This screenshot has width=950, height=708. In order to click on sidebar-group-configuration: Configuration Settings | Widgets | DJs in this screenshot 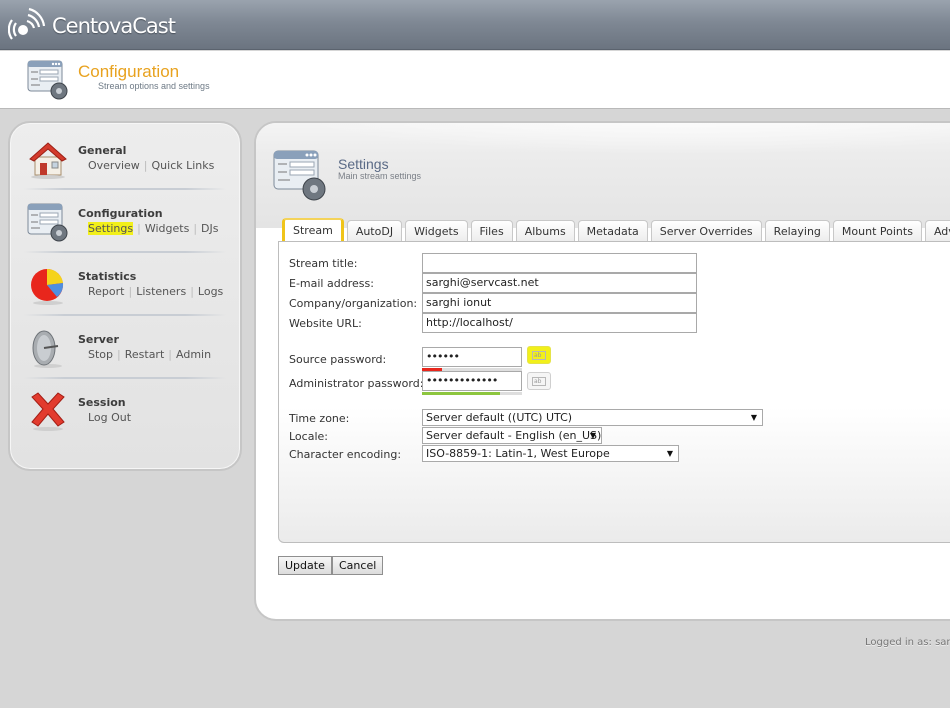, I will do `click(125, 221)`.